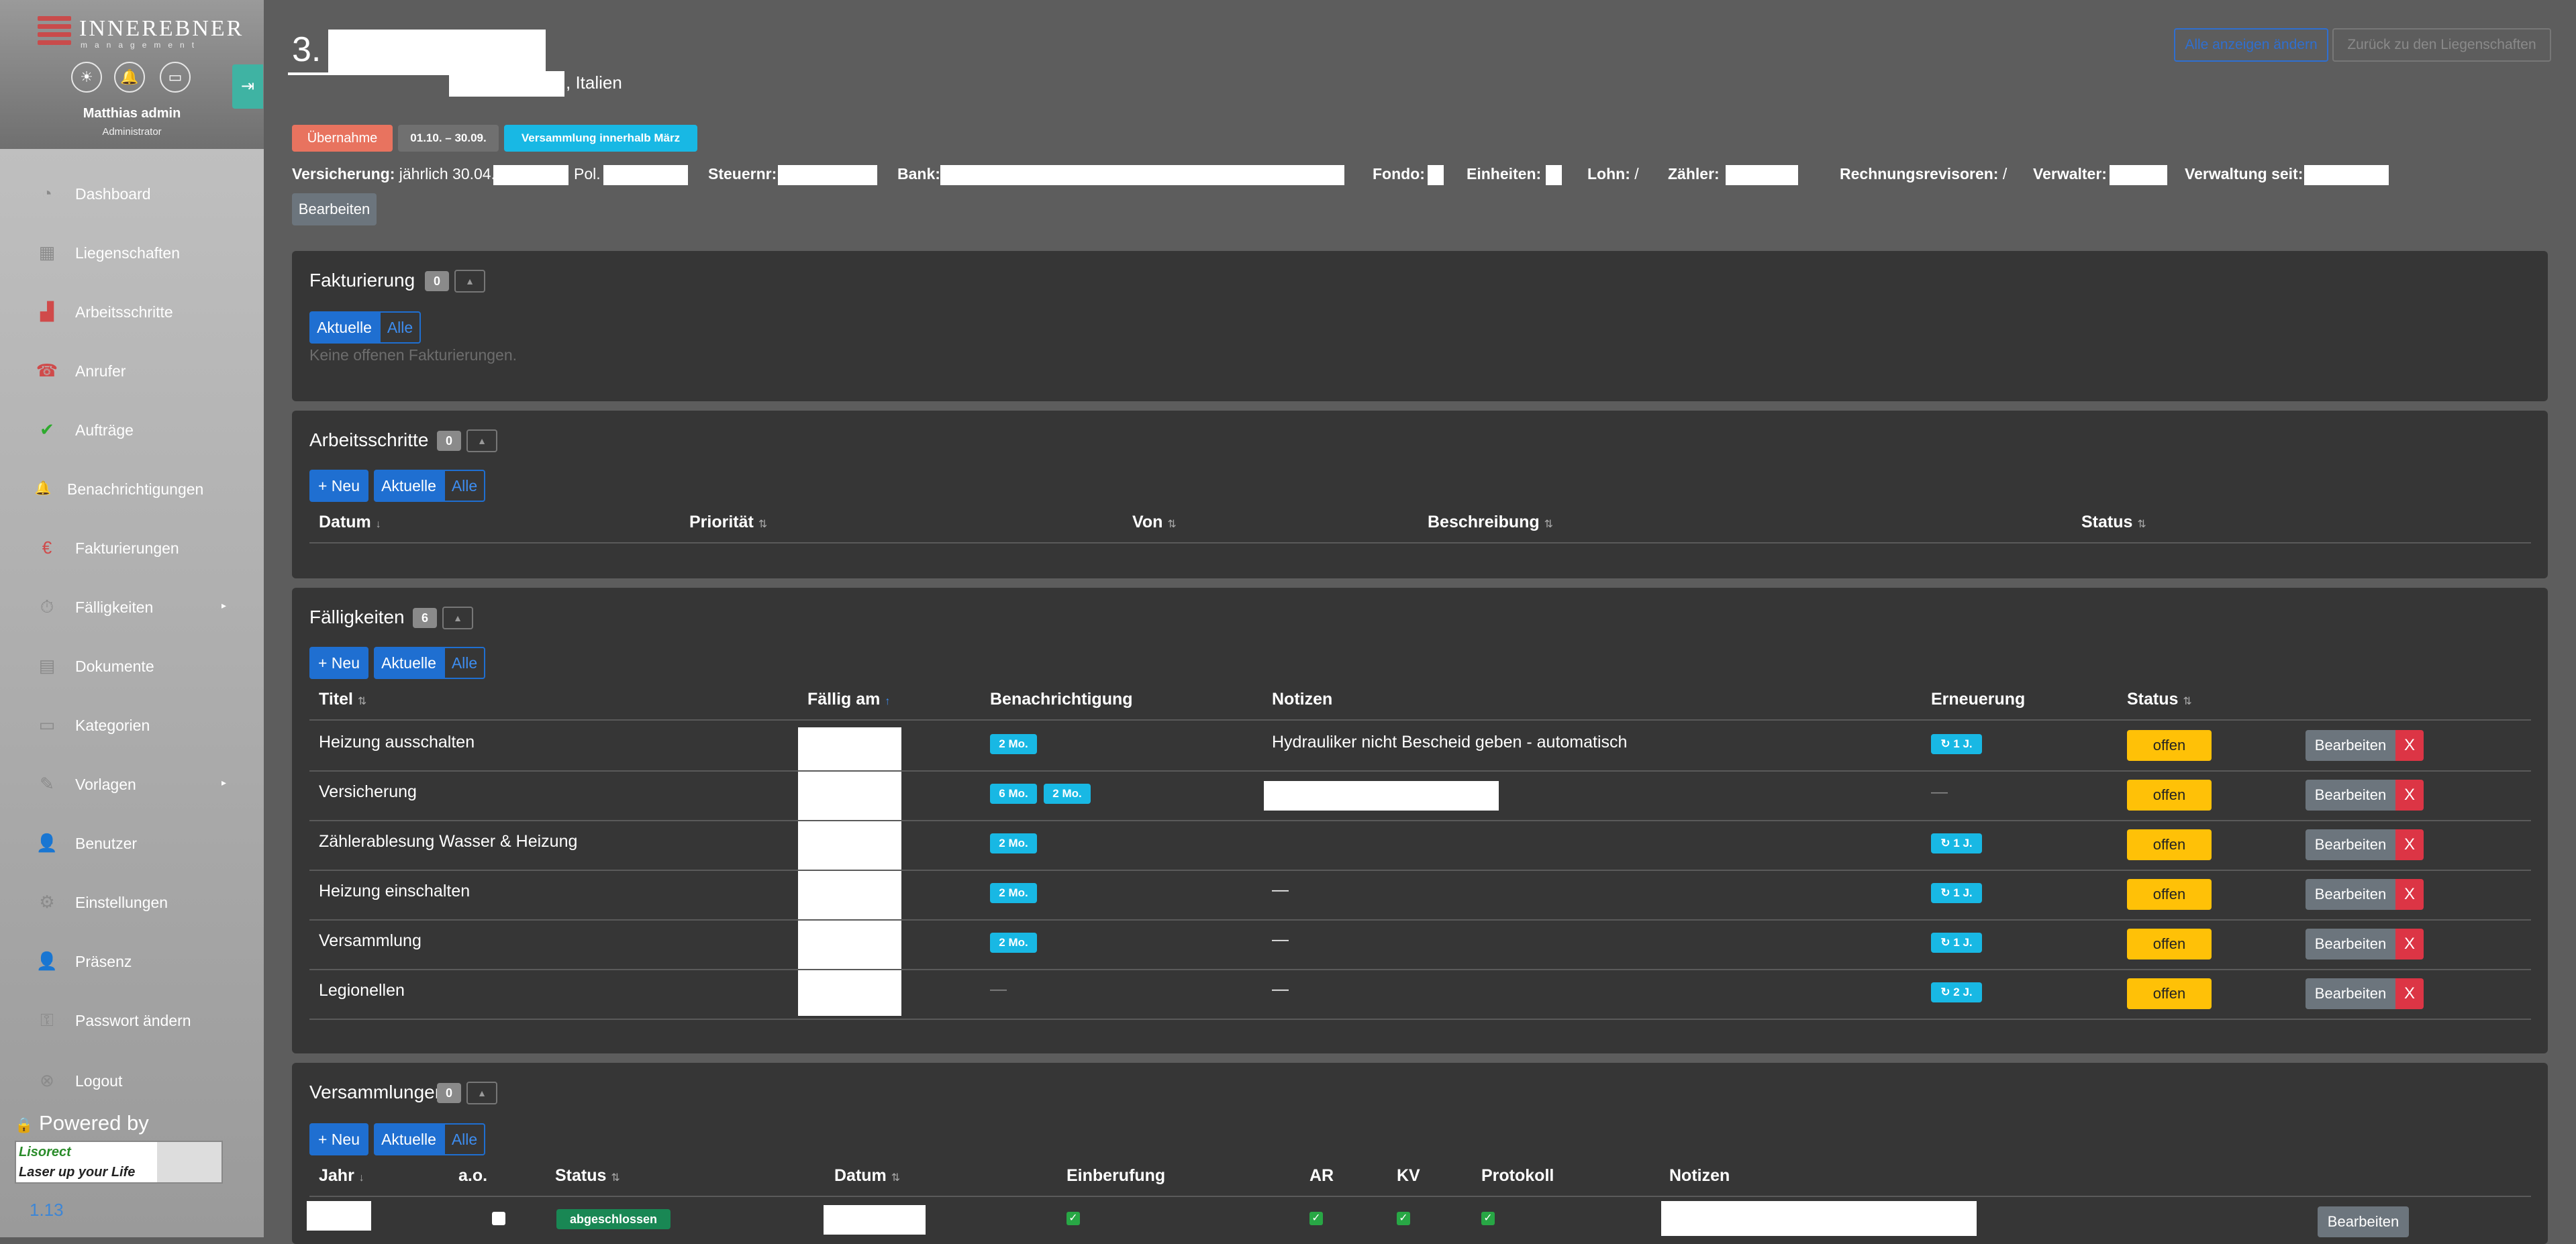 The image size is (2576, 1244). I want to click on steuernr-redacted, so click(827, 175).